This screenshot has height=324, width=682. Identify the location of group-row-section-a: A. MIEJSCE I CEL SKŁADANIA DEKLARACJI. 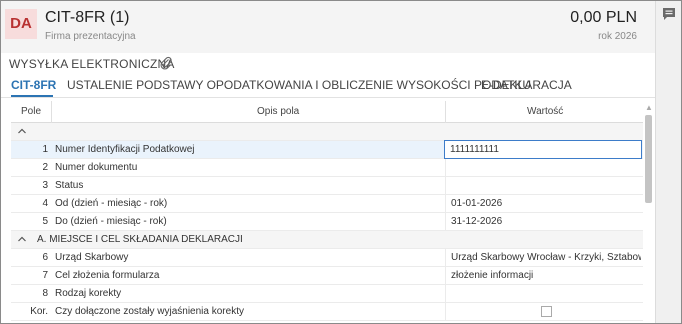
(327, 240).